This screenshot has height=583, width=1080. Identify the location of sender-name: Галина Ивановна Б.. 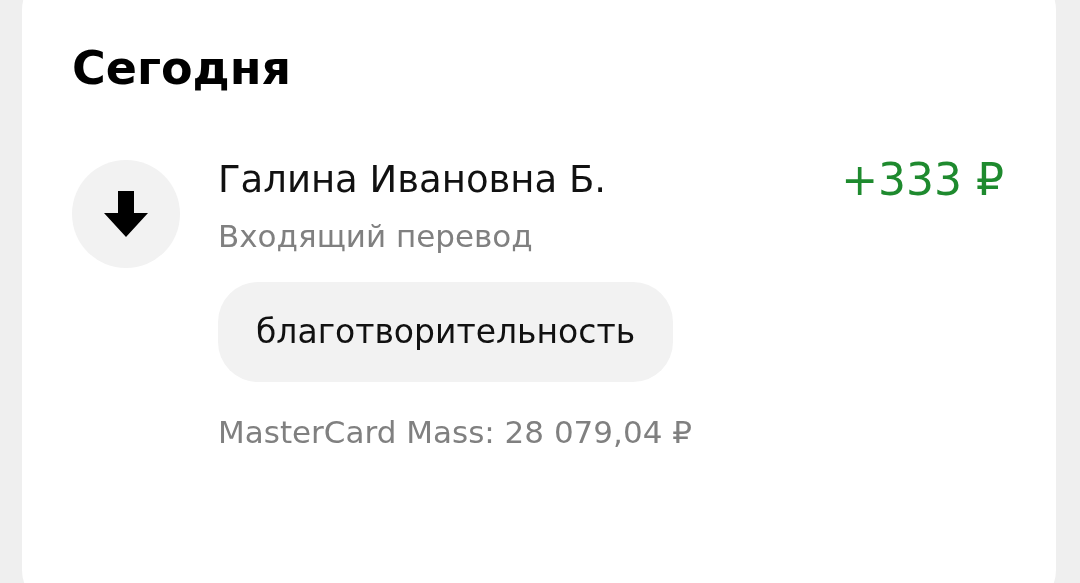
(412, 180).